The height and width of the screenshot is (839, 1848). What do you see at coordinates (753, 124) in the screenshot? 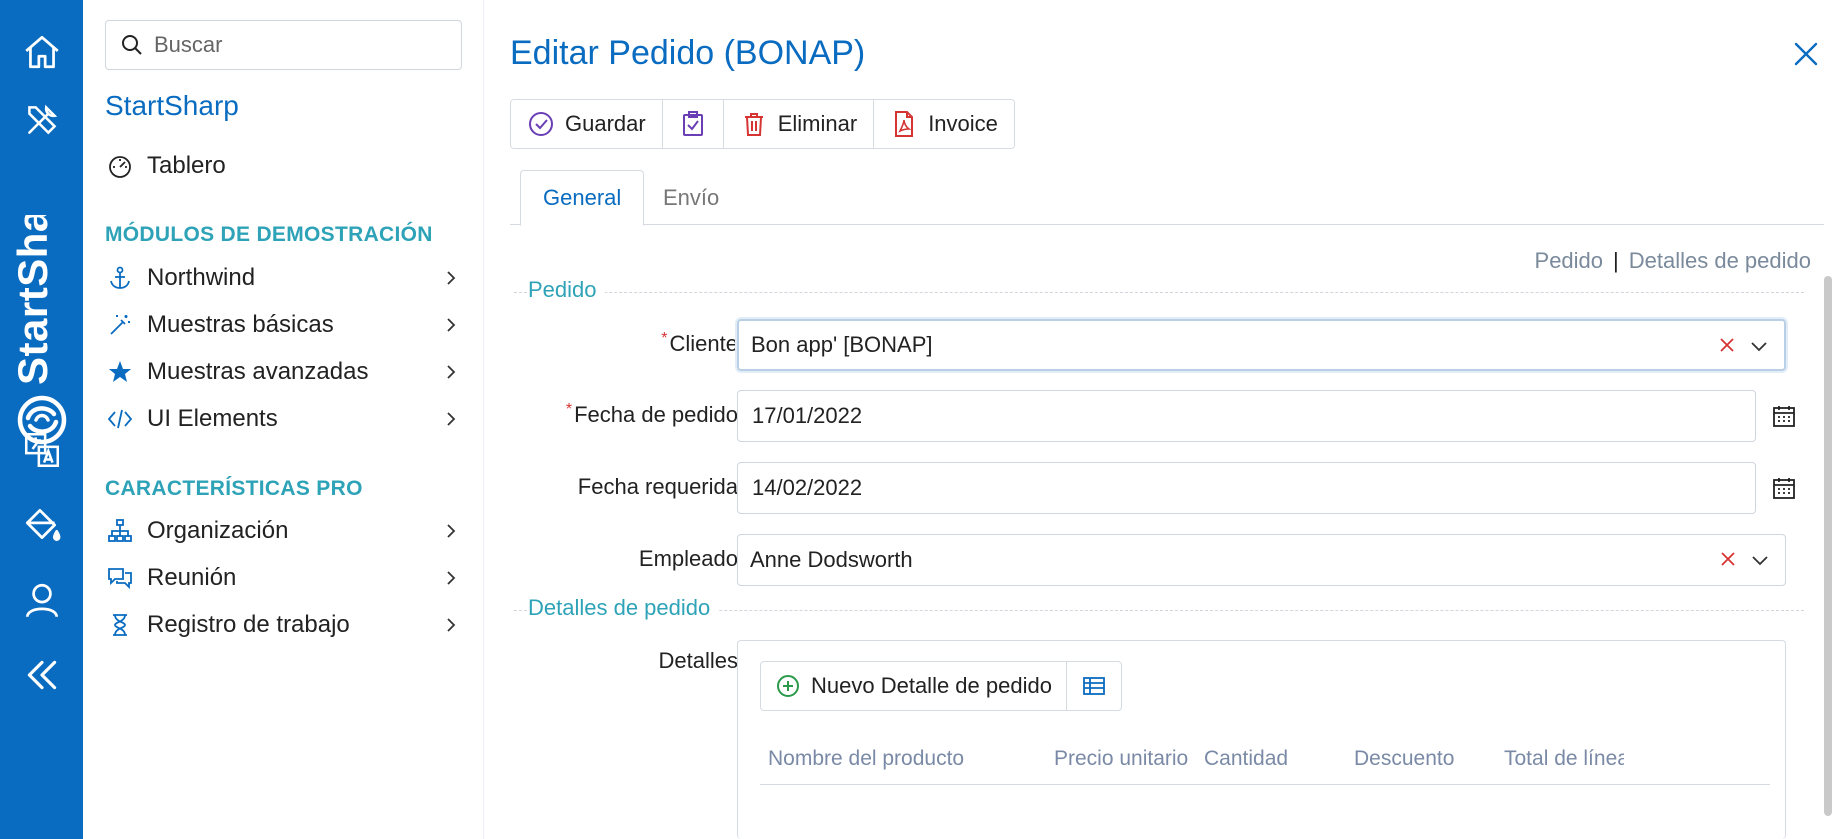
I see `trash-icon` at bounding box center [753, 124].